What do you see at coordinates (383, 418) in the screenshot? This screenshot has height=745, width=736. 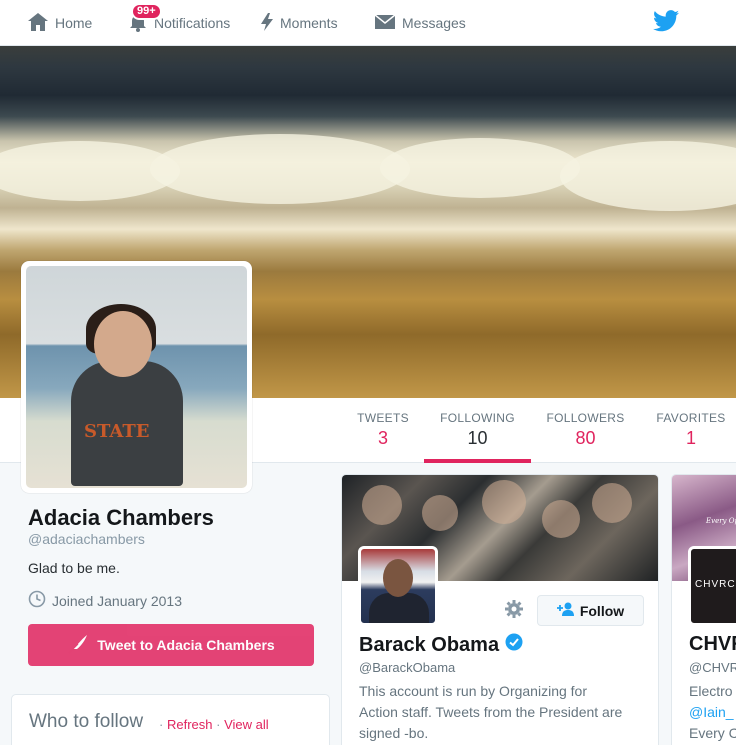 I see `stat-tweets-label: TWEETS` at bounding box center [383, 418].